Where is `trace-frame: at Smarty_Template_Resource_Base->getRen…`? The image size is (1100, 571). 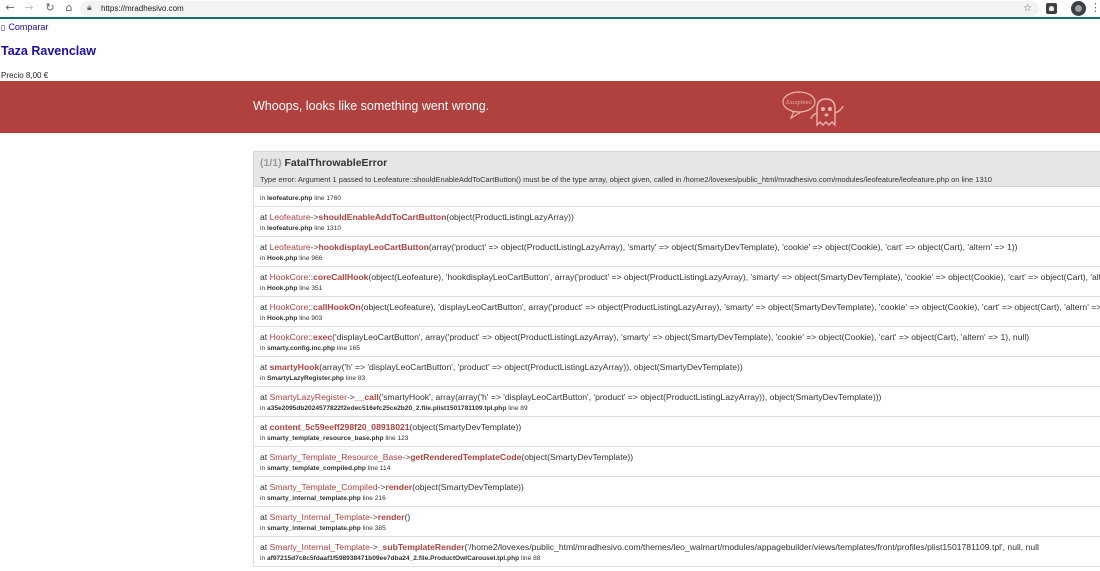
trace-frame: at Smarty_Template_Resource_Base->getRen… is located at coordinates (676, 462).